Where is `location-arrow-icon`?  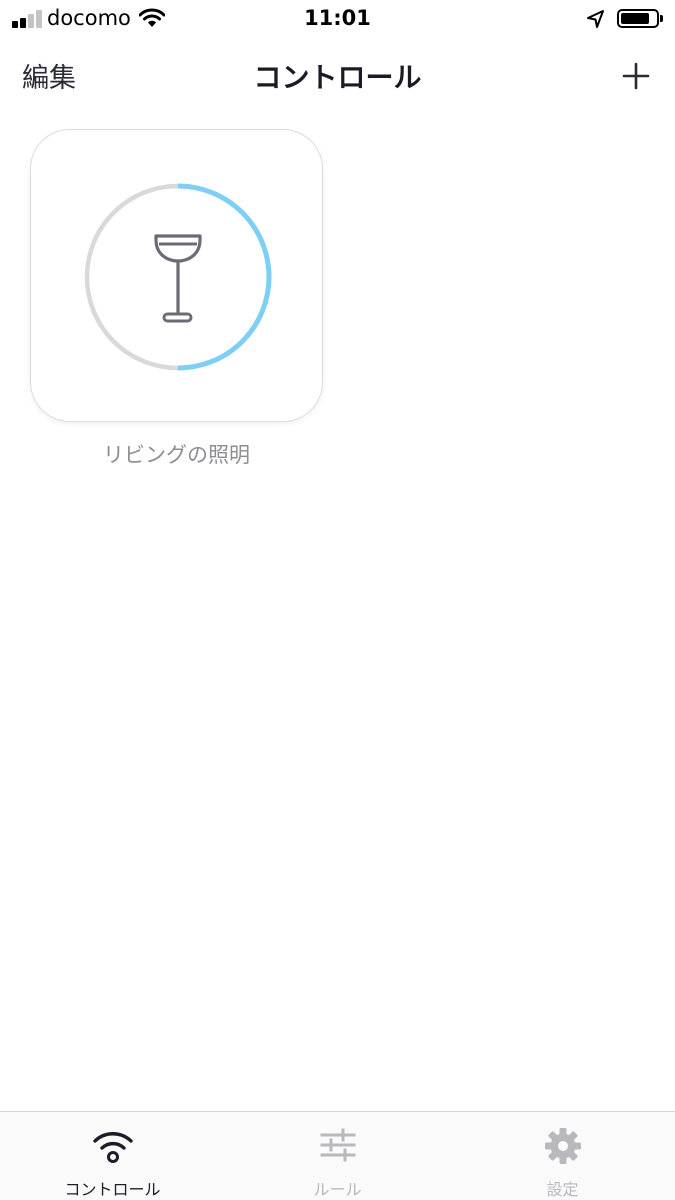
location-arrow-icon is located at coordinates (596, 21).